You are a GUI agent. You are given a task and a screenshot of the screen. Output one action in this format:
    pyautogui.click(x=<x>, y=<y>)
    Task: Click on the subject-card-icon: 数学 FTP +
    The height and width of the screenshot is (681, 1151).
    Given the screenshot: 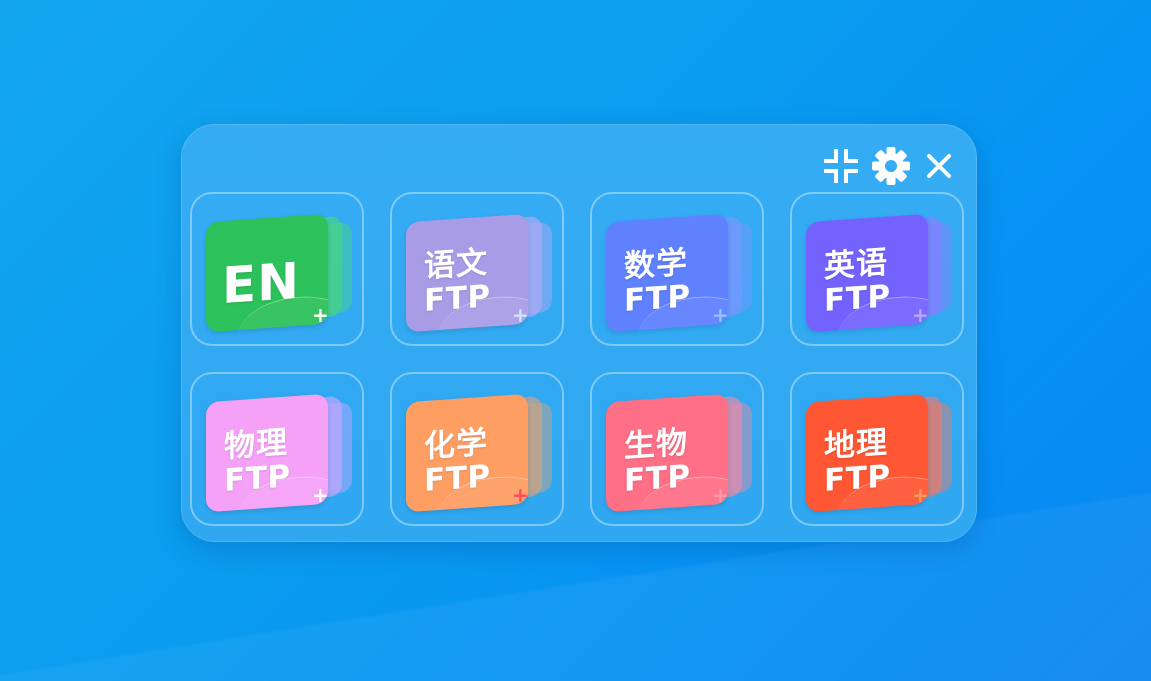 What is the action you would take?
    pyautogui.click(x=679, y=272)
    